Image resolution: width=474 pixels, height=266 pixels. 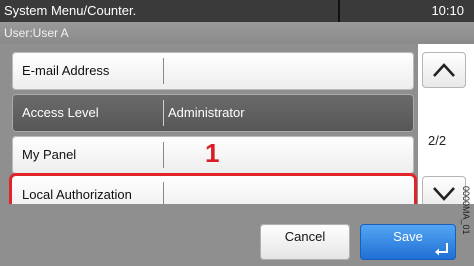 What do you see at coordinates (408, 236) in the screenshot?
I see `save-button-label: Save` at bounding box center [408, 236].